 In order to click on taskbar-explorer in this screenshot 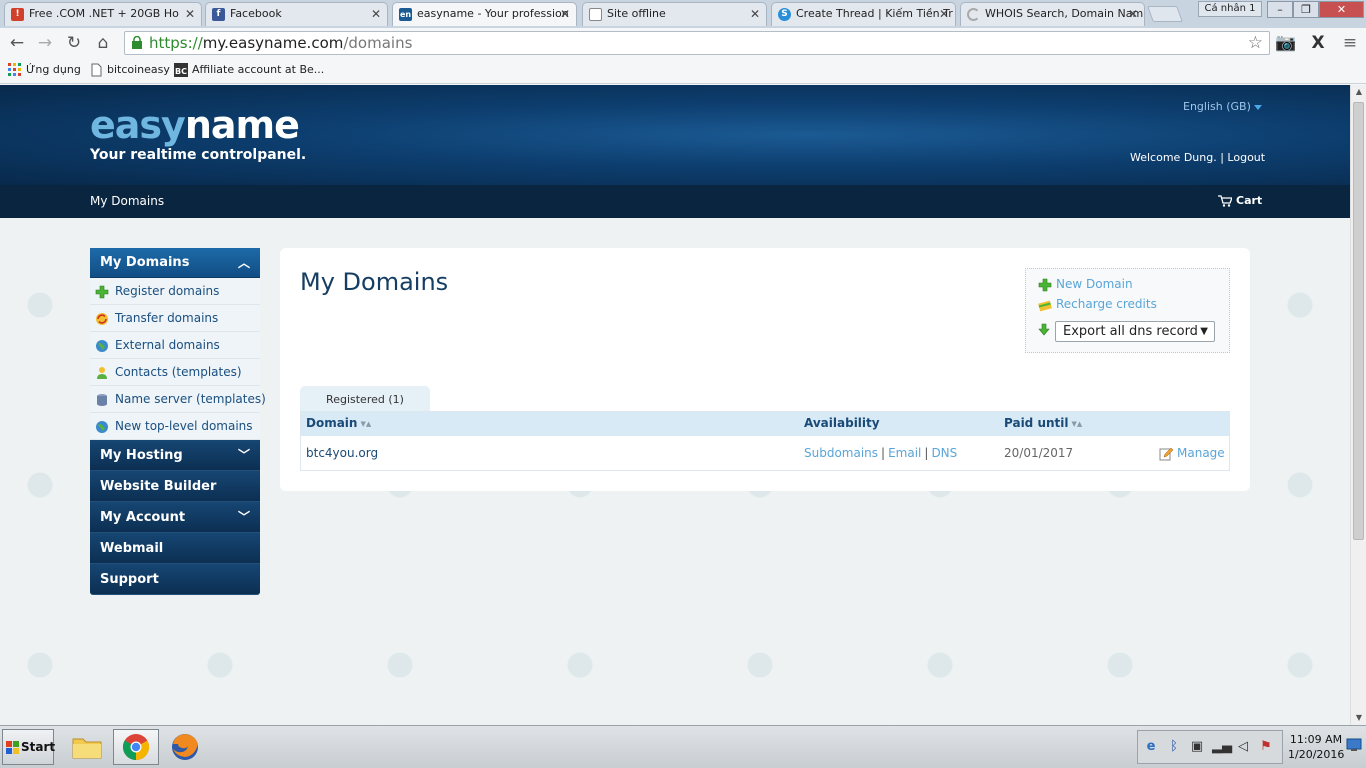, I will do `click(87, 747)`.